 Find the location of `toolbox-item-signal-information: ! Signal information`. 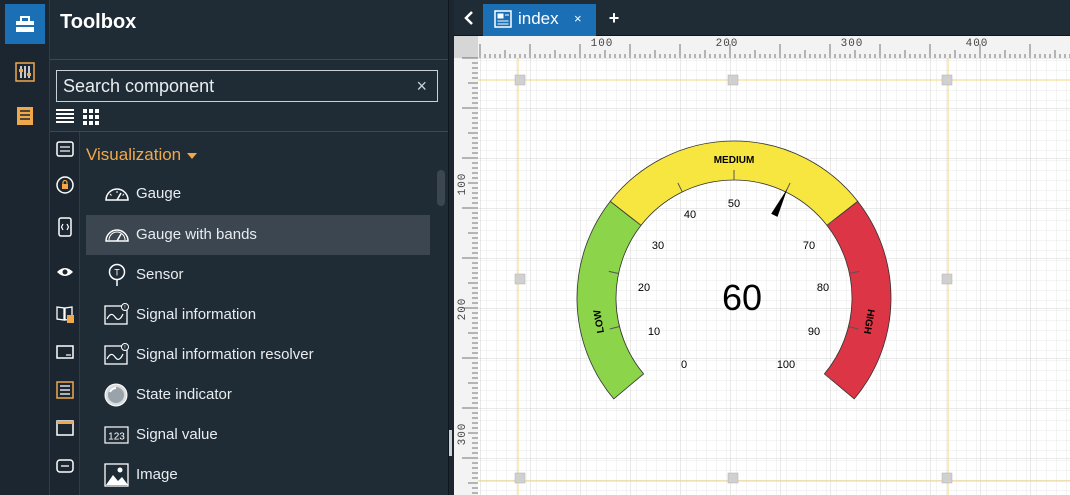

toolbox-item-signal-information: ! Signal information is located at coordinates (258, 315).